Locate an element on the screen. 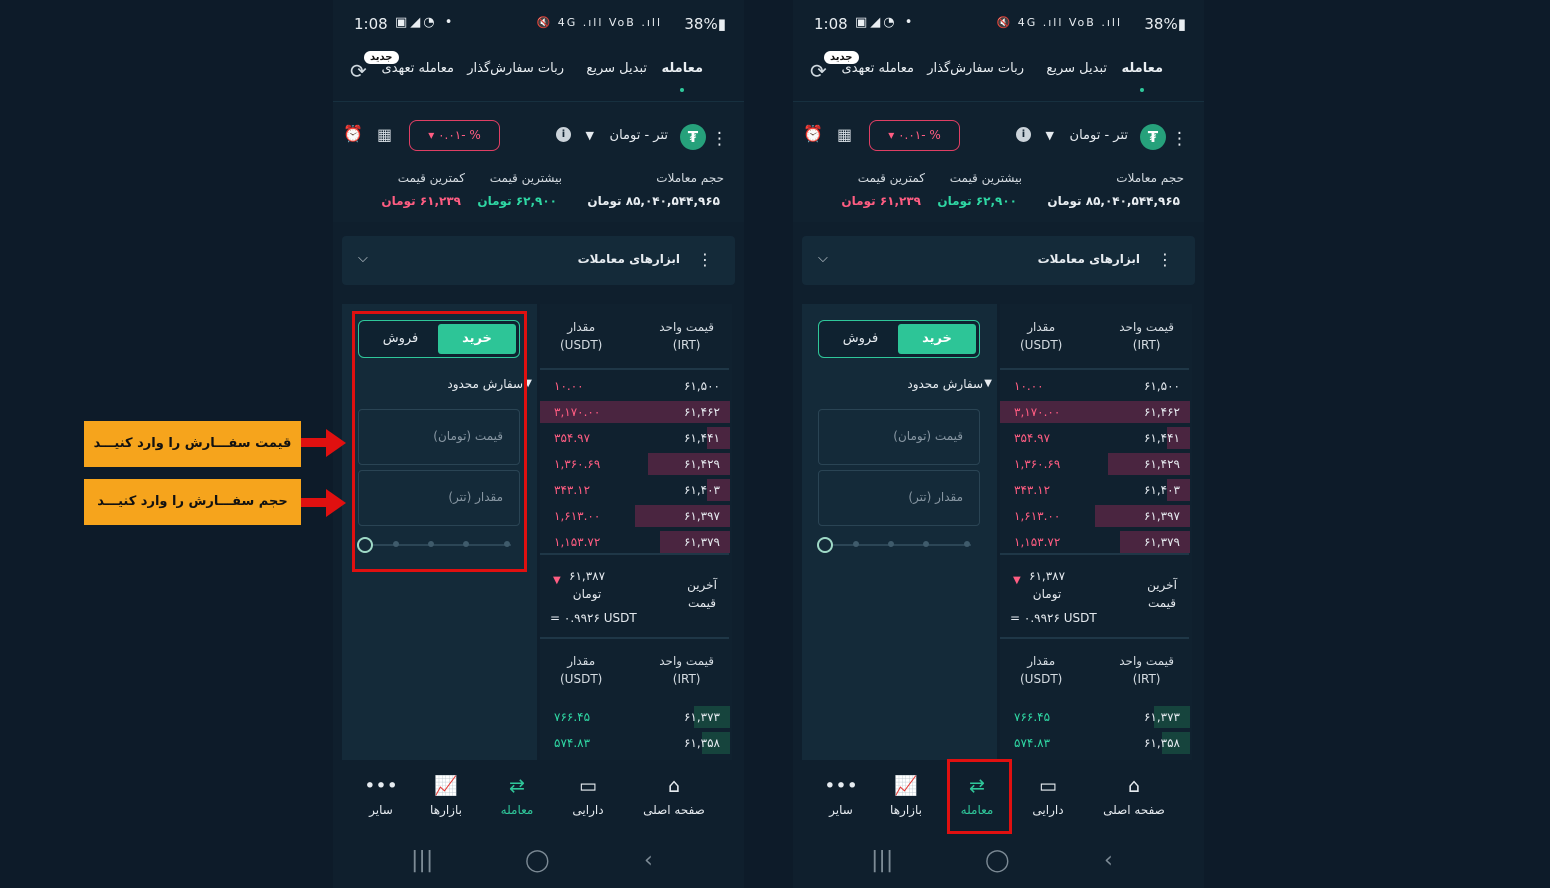 The width and height of the screenshot is (1550, 888). price-column-header: قیمت واحد (IRT) is located at coordinates (686, 336).